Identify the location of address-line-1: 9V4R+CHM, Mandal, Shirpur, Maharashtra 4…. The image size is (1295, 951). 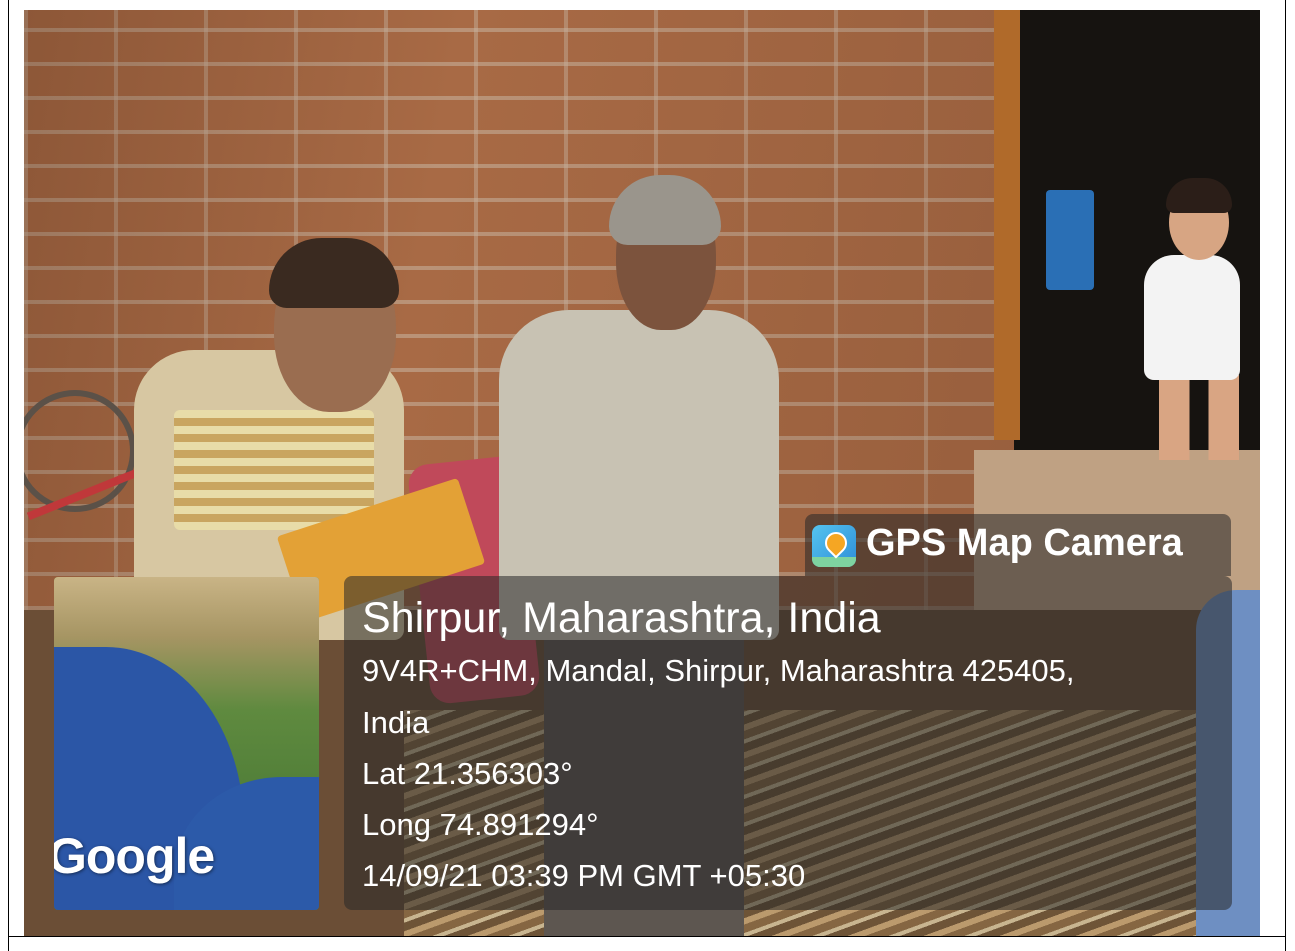
(718, 670).